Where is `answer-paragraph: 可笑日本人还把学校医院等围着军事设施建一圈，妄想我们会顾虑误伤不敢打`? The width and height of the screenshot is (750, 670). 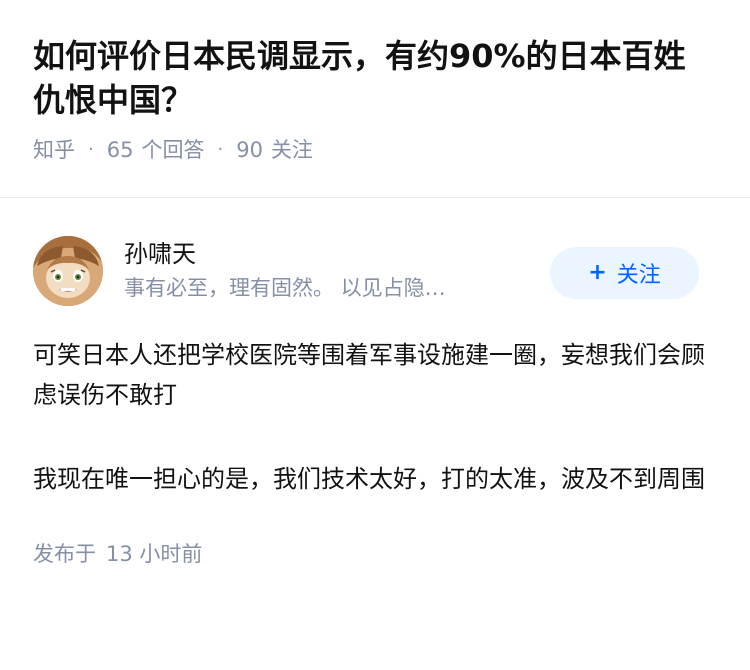 answer-paragraph: 可笑日本人还把学校医院等围着军事设施建一圈，妄想我们会顾虑误伤不敢打 is located at coordinates (369, 375).